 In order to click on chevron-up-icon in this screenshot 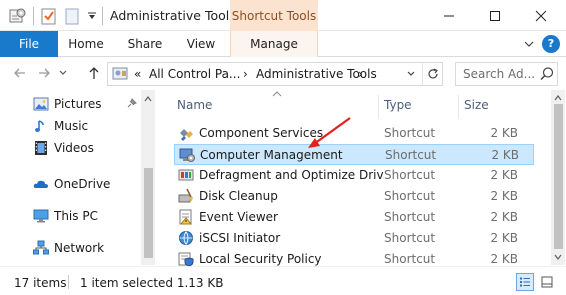, I will do `click(558, 98)`.